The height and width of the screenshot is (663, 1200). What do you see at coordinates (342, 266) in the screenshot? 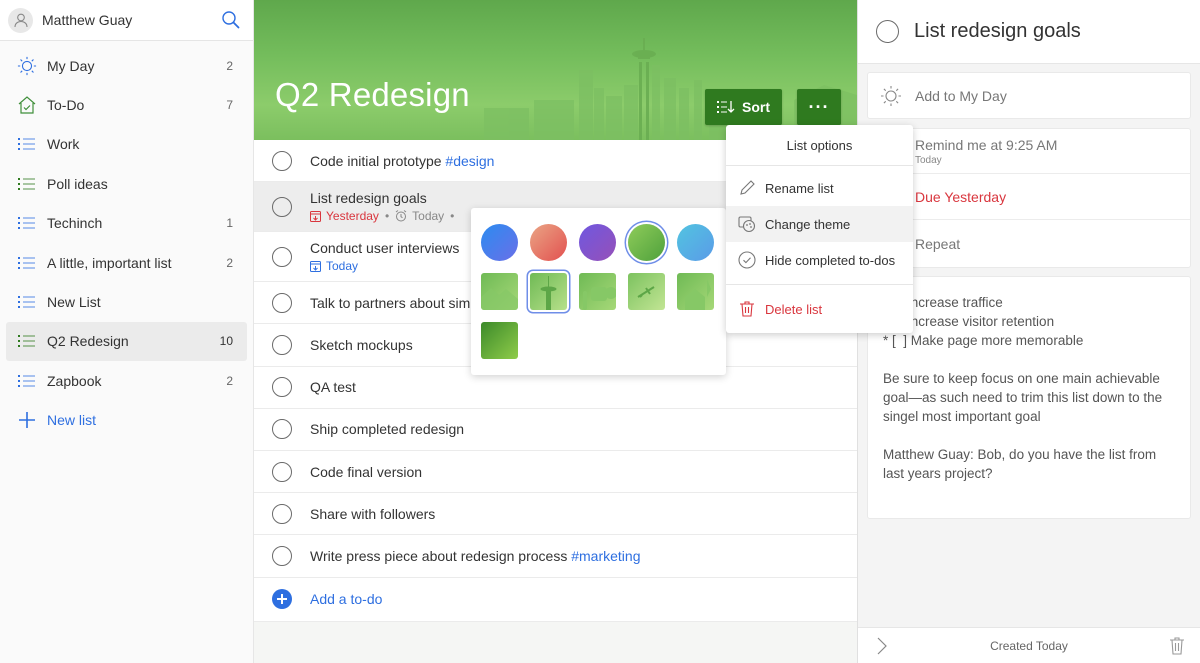
I see `due-date-label: Today` at bounding box center [342, 266].